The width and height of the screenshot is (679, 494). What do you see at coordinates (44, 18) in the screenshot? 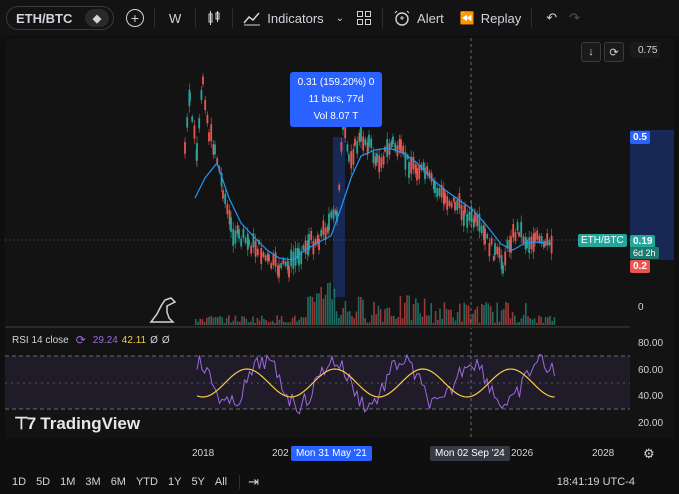
I see `symbol-label: ETH/BTC` at bounding box center [44, 18].